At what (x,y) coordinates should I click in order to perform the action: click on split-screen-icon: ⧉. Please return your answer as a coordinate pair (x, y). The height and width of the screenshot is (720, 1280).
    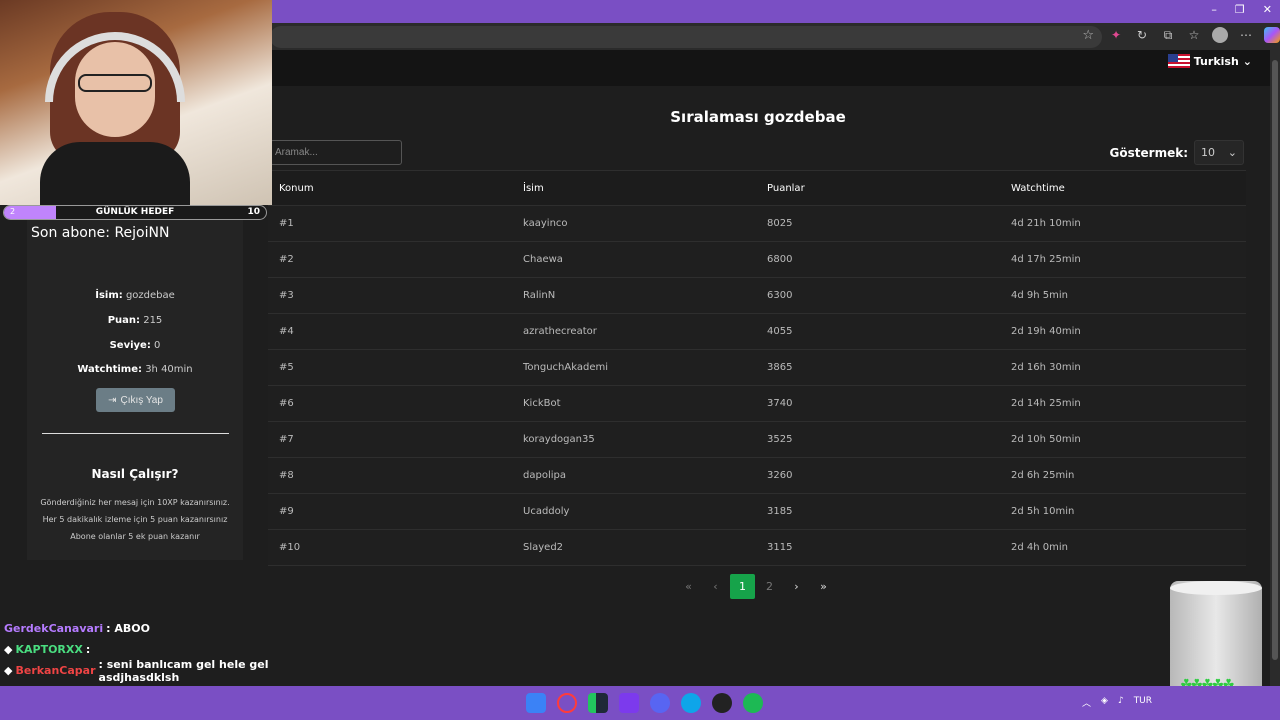
    Looking at the image, I should click on (1168, 35).